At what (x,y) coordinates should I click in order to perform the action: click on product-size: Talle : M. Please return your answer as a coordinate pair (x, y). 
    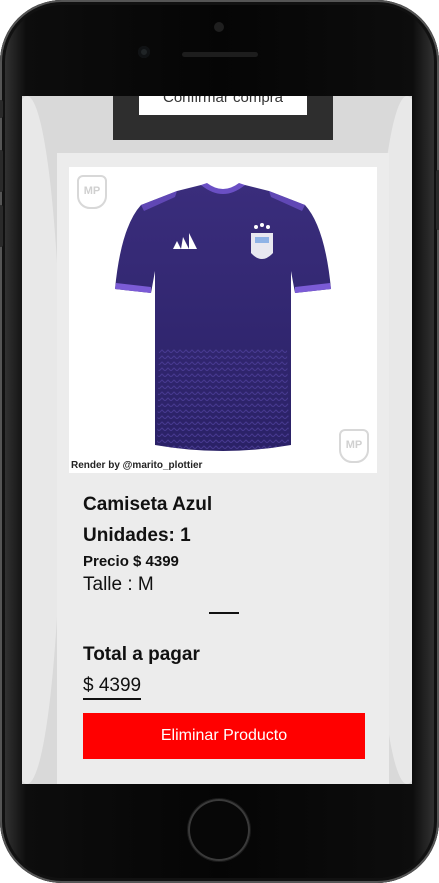
    Looking at the image, I should click on (118, 584).